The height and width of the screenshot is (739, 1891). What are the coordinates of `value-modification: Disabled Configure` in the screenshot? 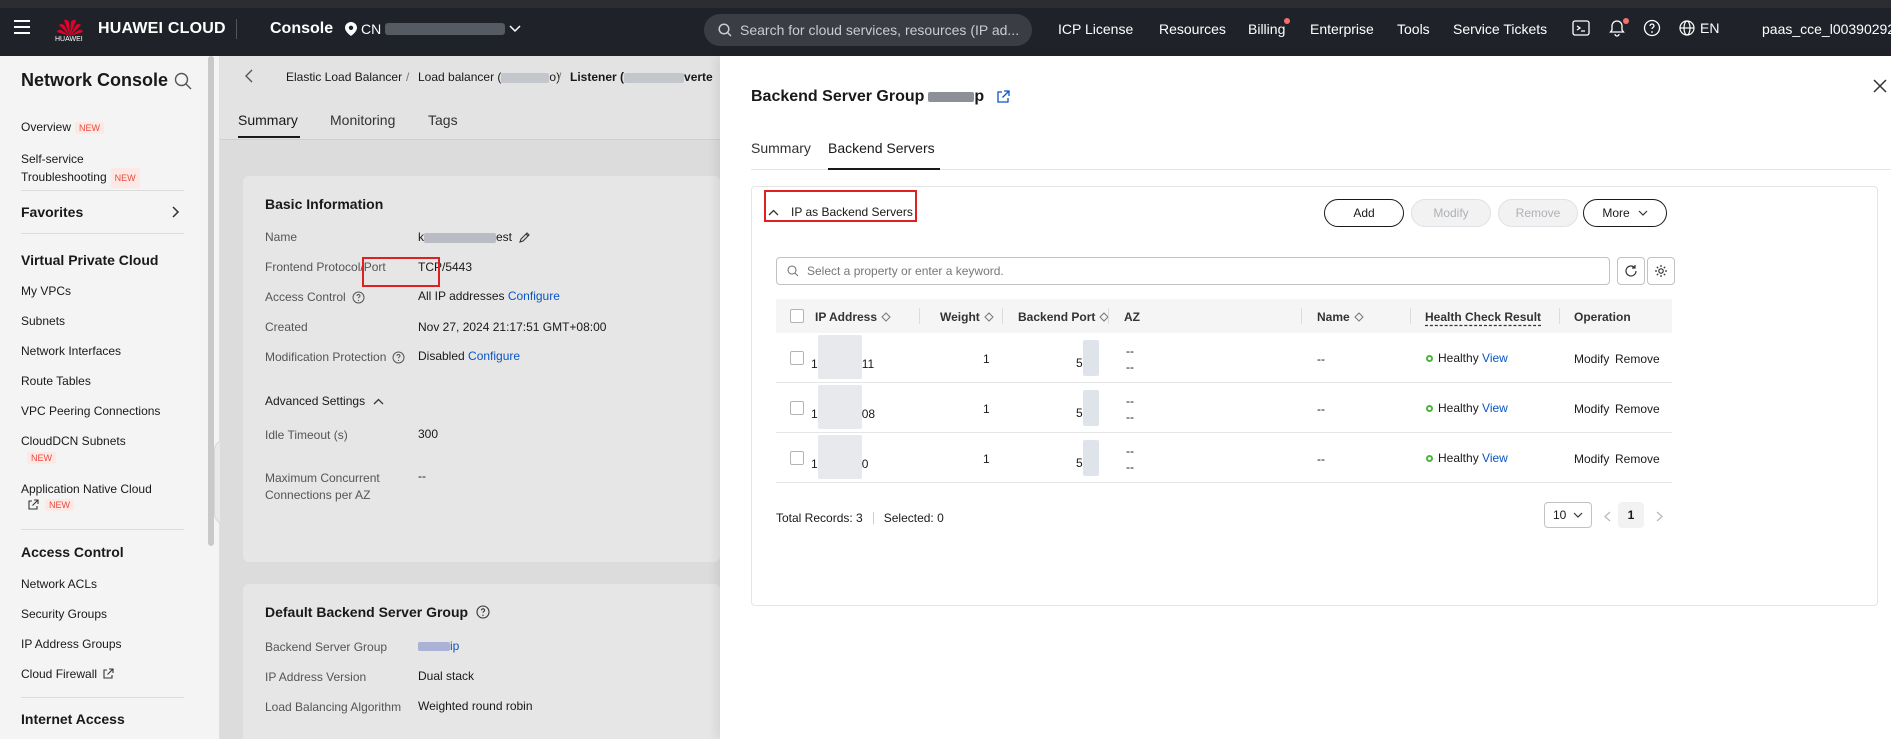 It's located at (469, 356).